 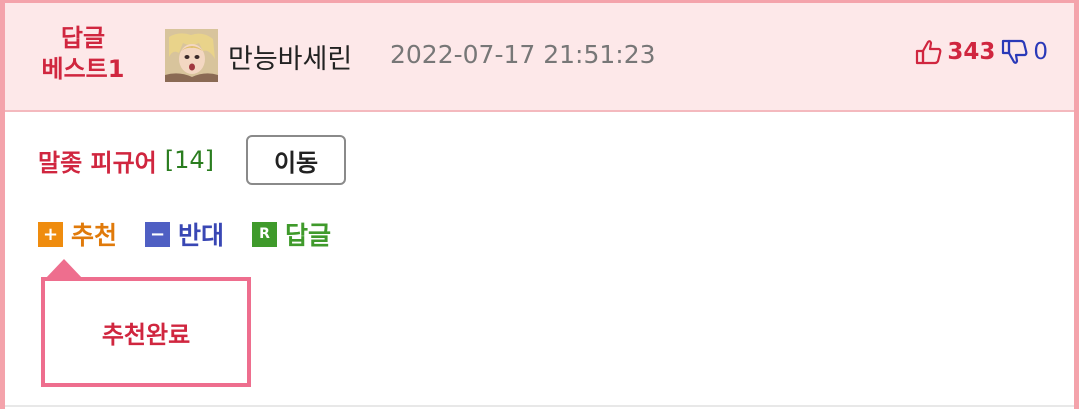 I want to click on best-badge-line1: 답글, so click(x=83, y=38).